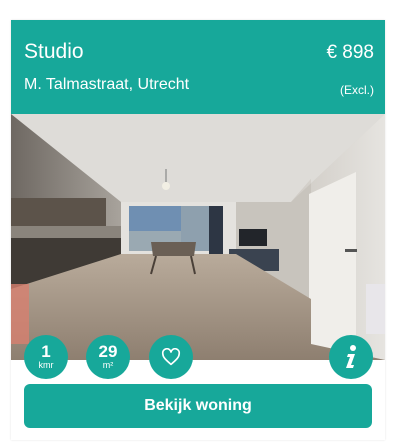 The image size is (406, 443). I want to click on rooms-badge: 1 kmr, so click(46, 357).